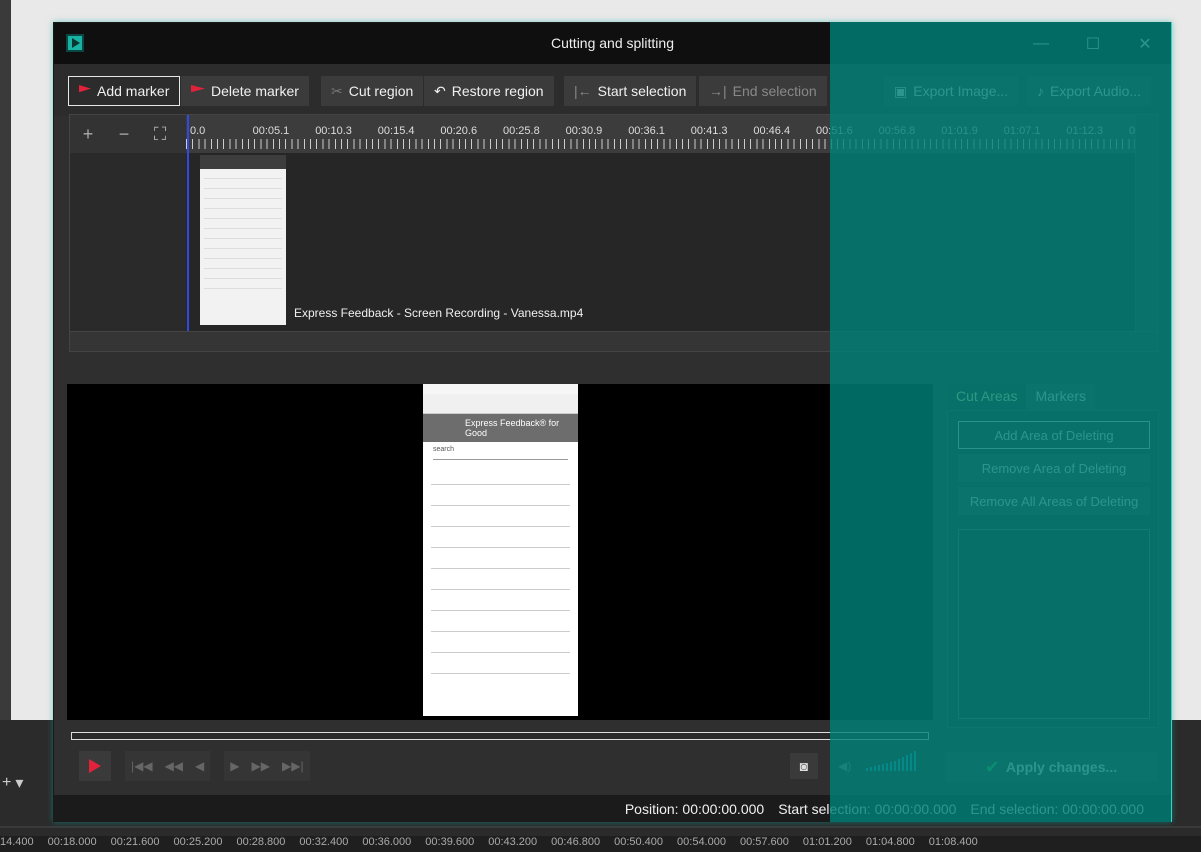 This screenshot has height=852, width=1201. I want to click on tab-markers: Markers, so click(1061, 397).